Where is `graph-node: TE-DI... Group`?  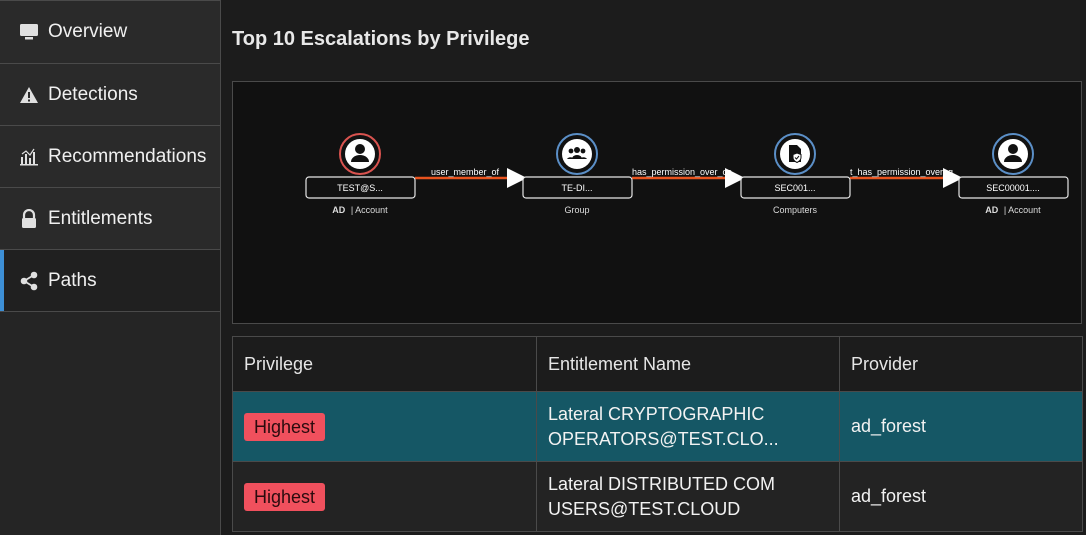 graph-node: TE-DI... Group is located at coordinates (577, 174).